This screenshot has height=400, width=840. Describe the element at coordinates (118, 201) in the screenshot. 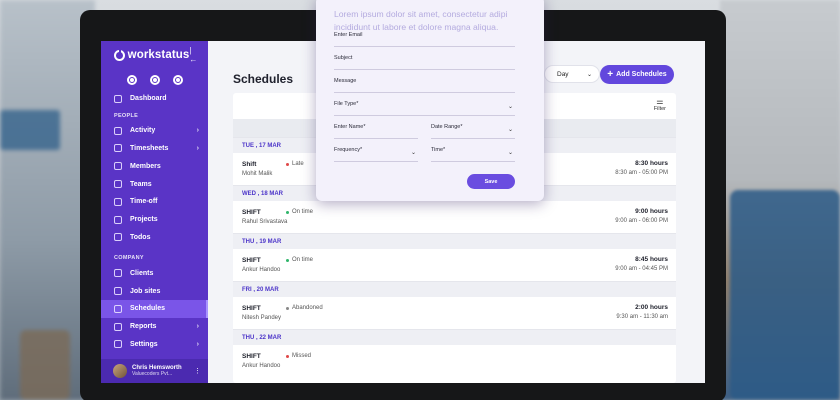

I see `time-off-icon` at that location.